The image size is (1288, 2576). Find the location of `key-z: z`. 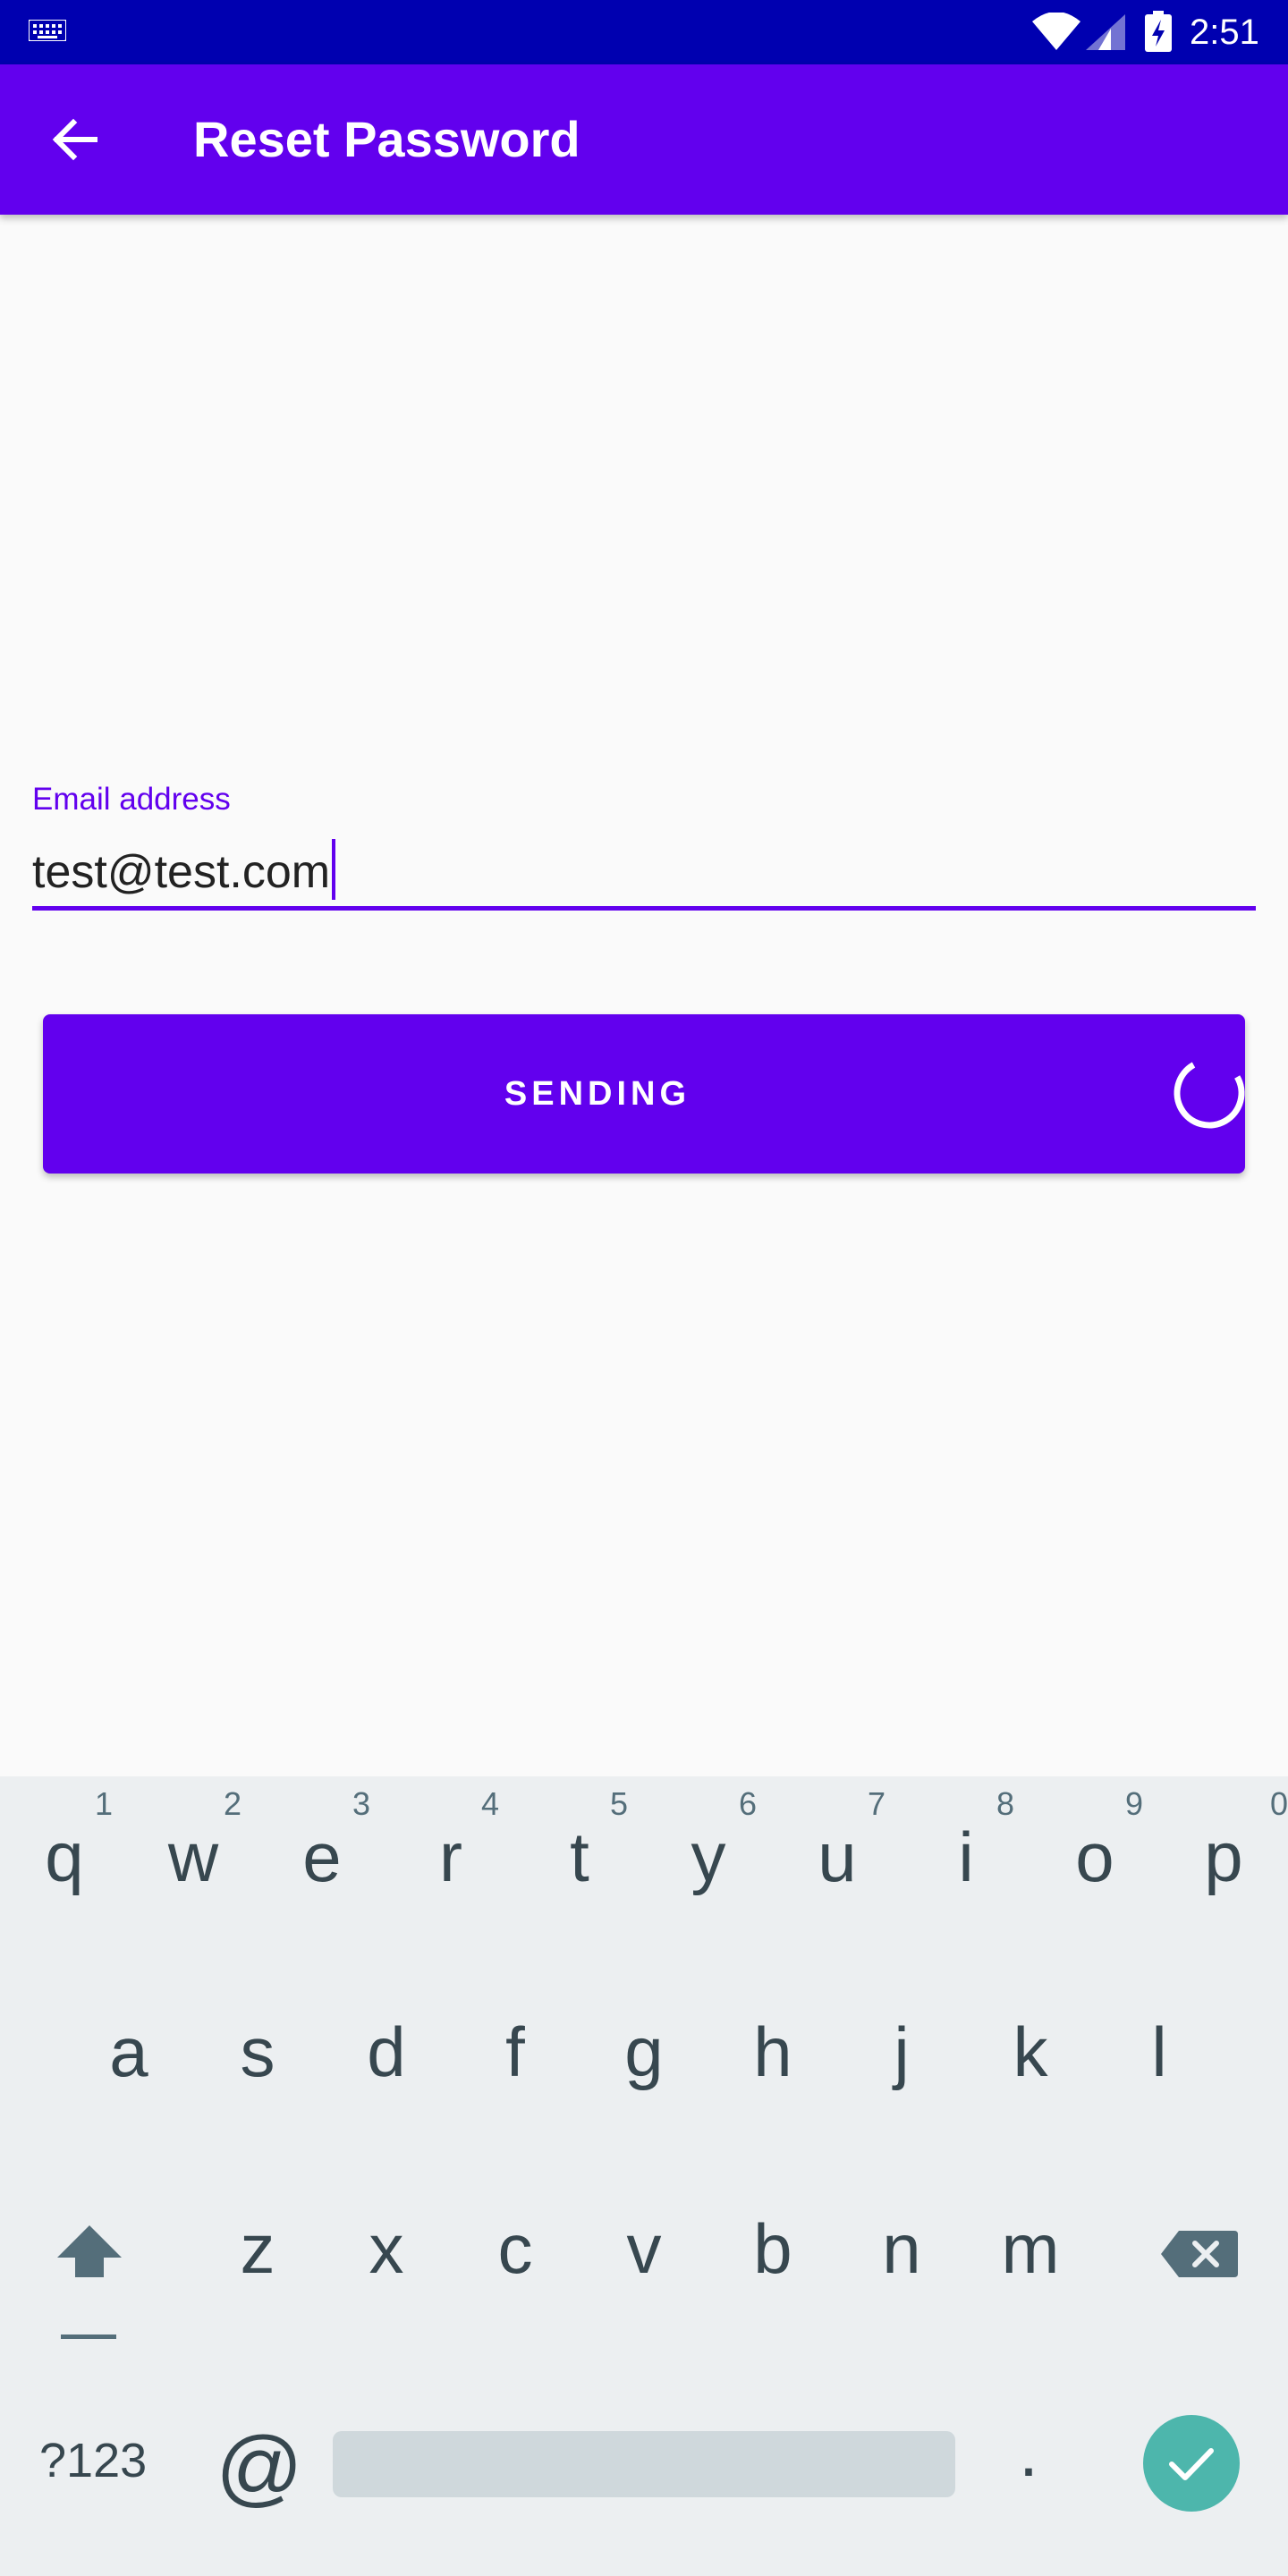

key-z: z is located at coordinates (257, 2257).